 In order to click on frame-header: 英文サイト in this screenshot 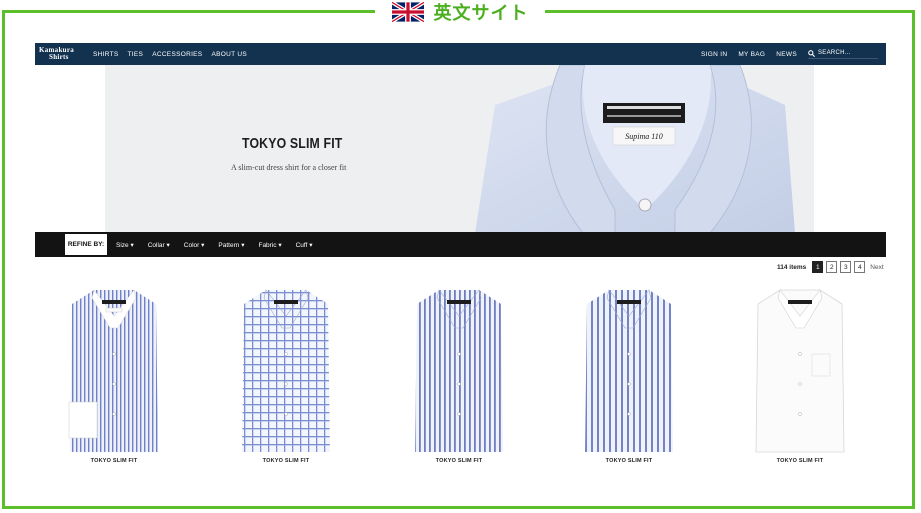, I will do `click(460, 12)`.